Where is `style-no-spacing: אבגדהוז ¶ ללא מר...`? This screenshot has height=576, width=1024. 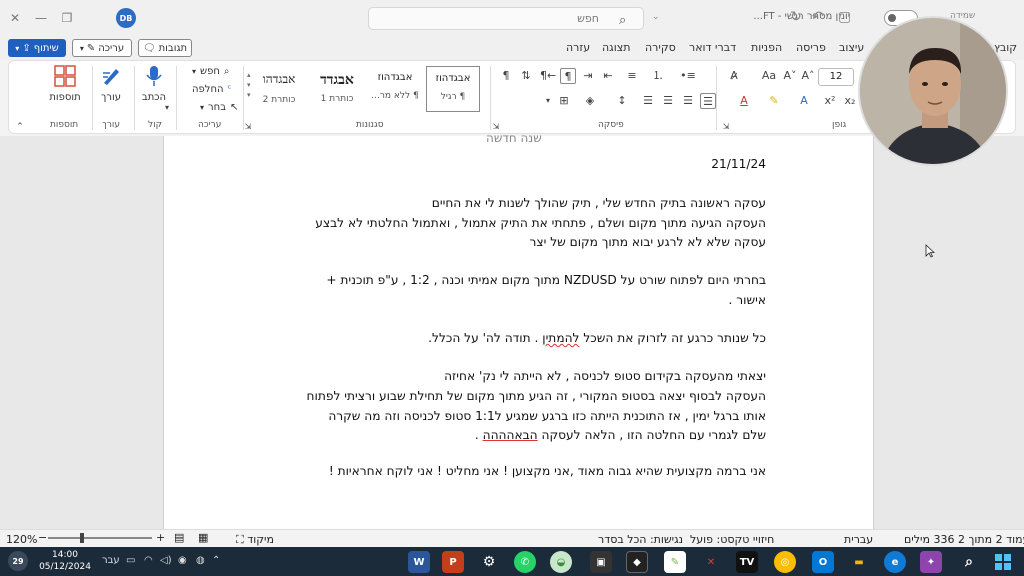 style-no-spacing: אבגדהוז ¶ ללא מר... is located at coordinates (395, 89).